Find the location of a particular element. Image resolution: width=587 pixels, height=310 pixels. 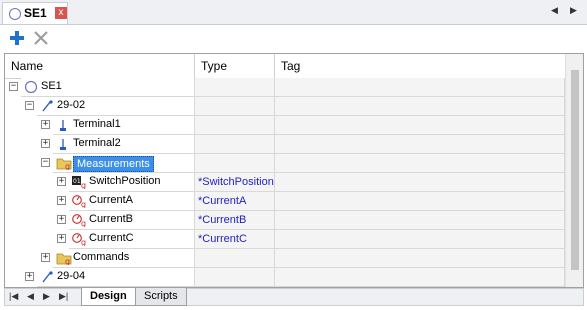

row-label: Terminal1 is located at coordinates (97, 124).